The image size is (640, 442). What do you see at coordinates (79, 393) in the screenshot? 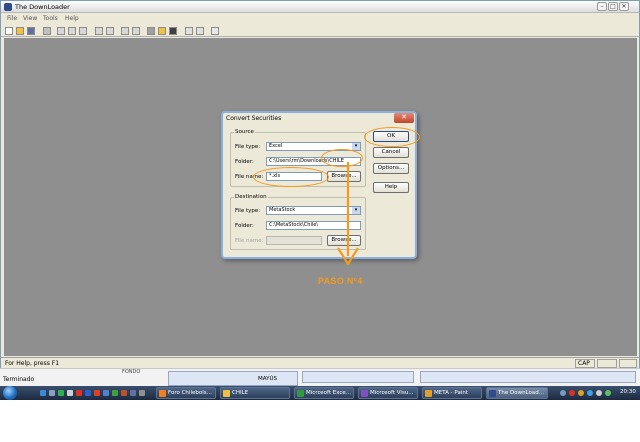
I see `app-icon-red` at bounding box center [79, 393].